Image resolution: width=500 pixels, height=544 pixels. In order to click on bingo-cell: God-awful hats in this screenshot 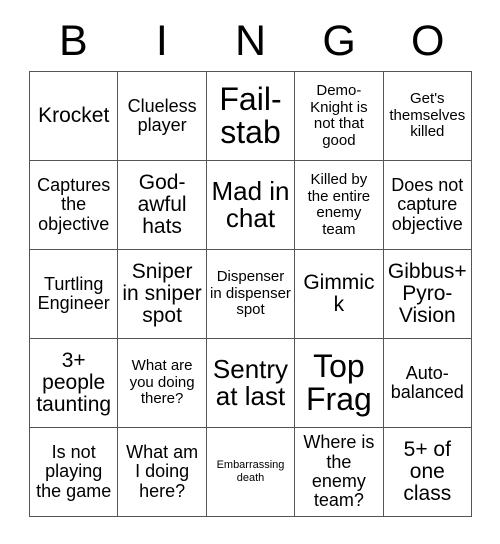, I will do `click(162, 205)`.